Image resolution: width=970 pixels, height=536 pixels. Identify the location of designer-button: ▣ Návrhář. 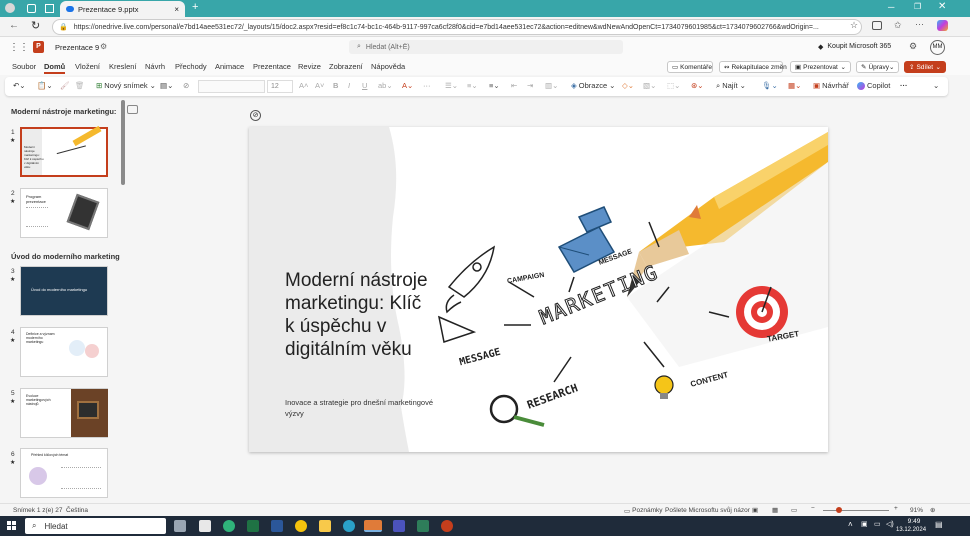
(831, 85).